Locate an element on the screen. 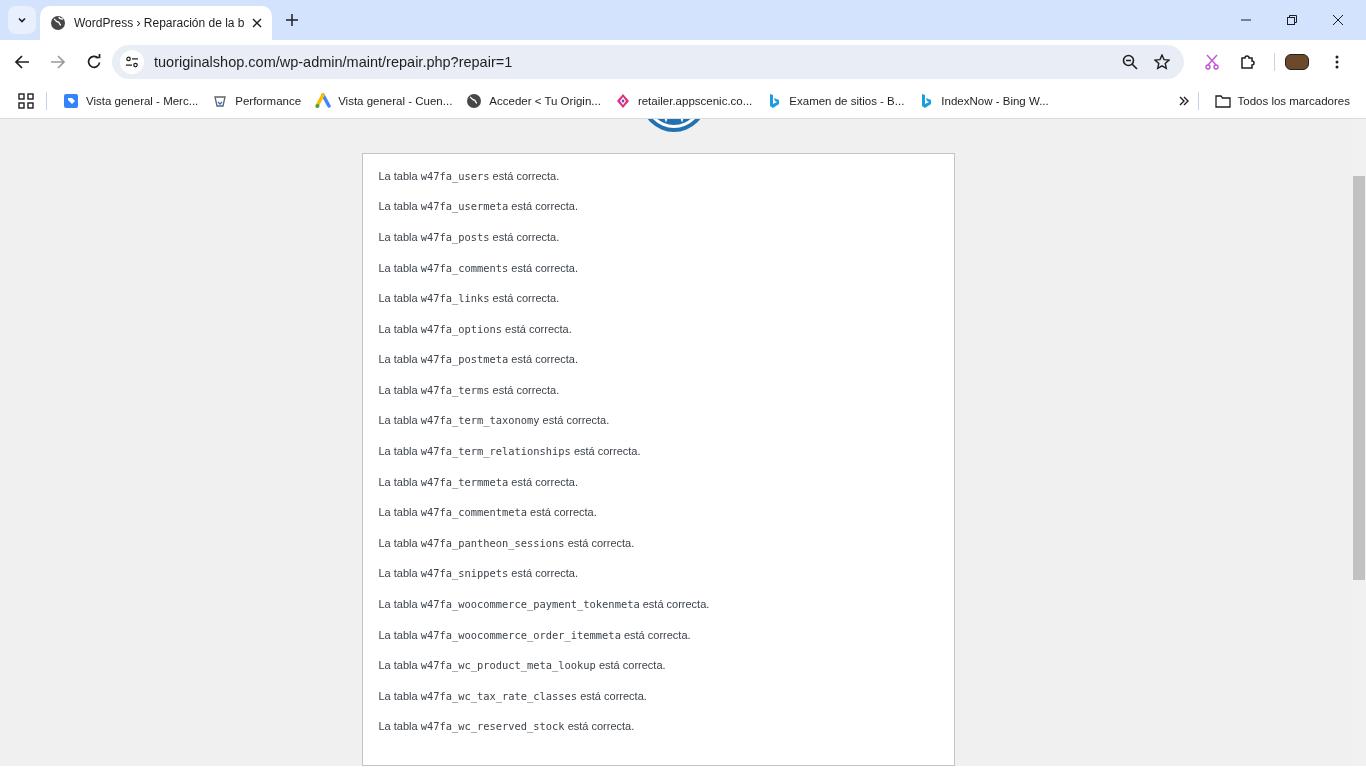 Image resolution: width=1366 pixels, height=768 pixels. browser-tab: WordPress › Reparación de la b is located at coordinates (156, 23).